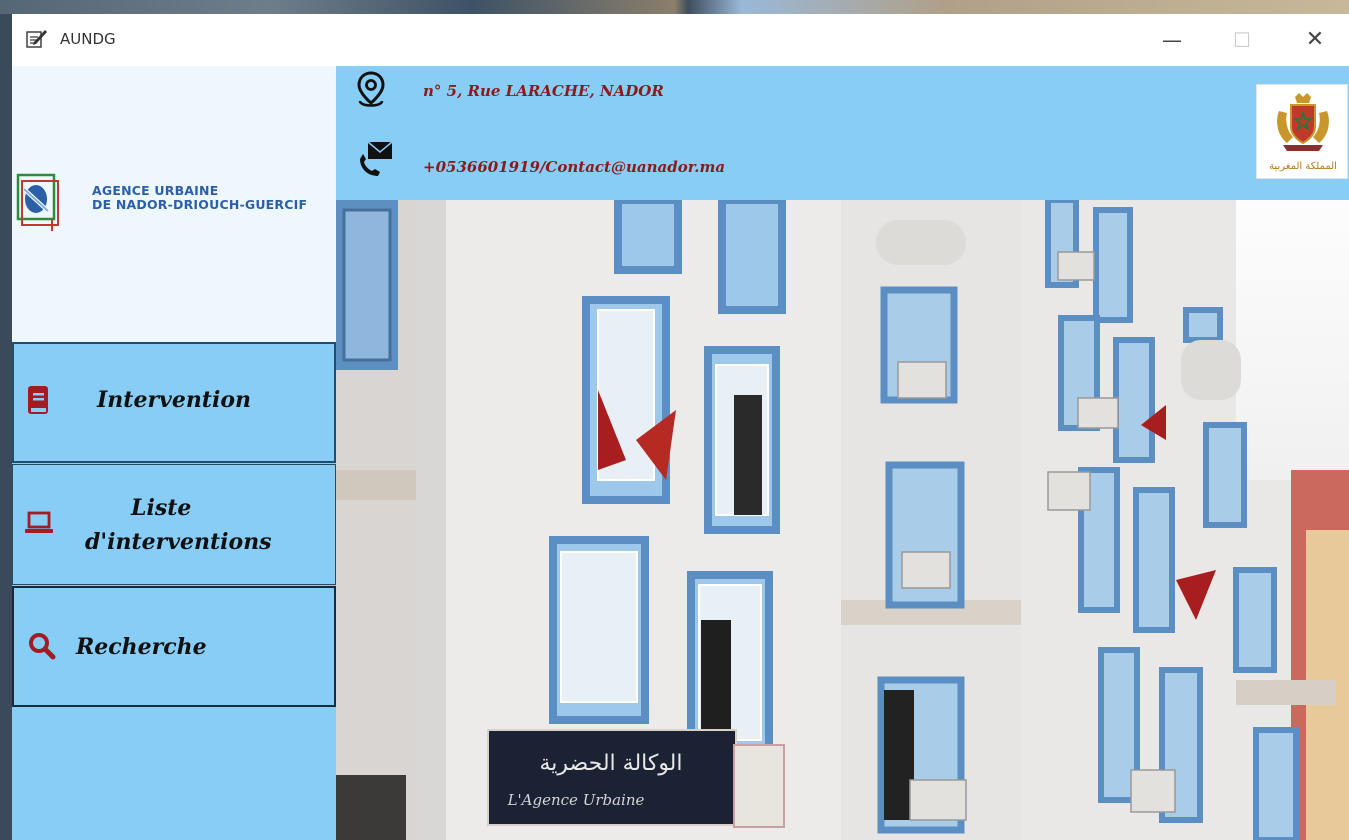 The height and width of the screenshot is (840, 1349). What do you see at coordinates (37, 202) in the screenshot?
I see `agency-logo-icon` at bounding box center [37, 202].